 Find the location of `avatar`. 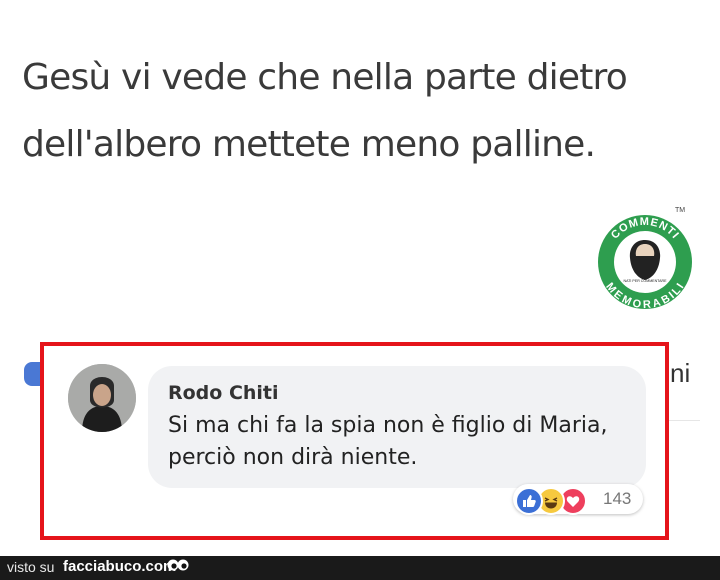

avatar is located at coordinates (102, 398).